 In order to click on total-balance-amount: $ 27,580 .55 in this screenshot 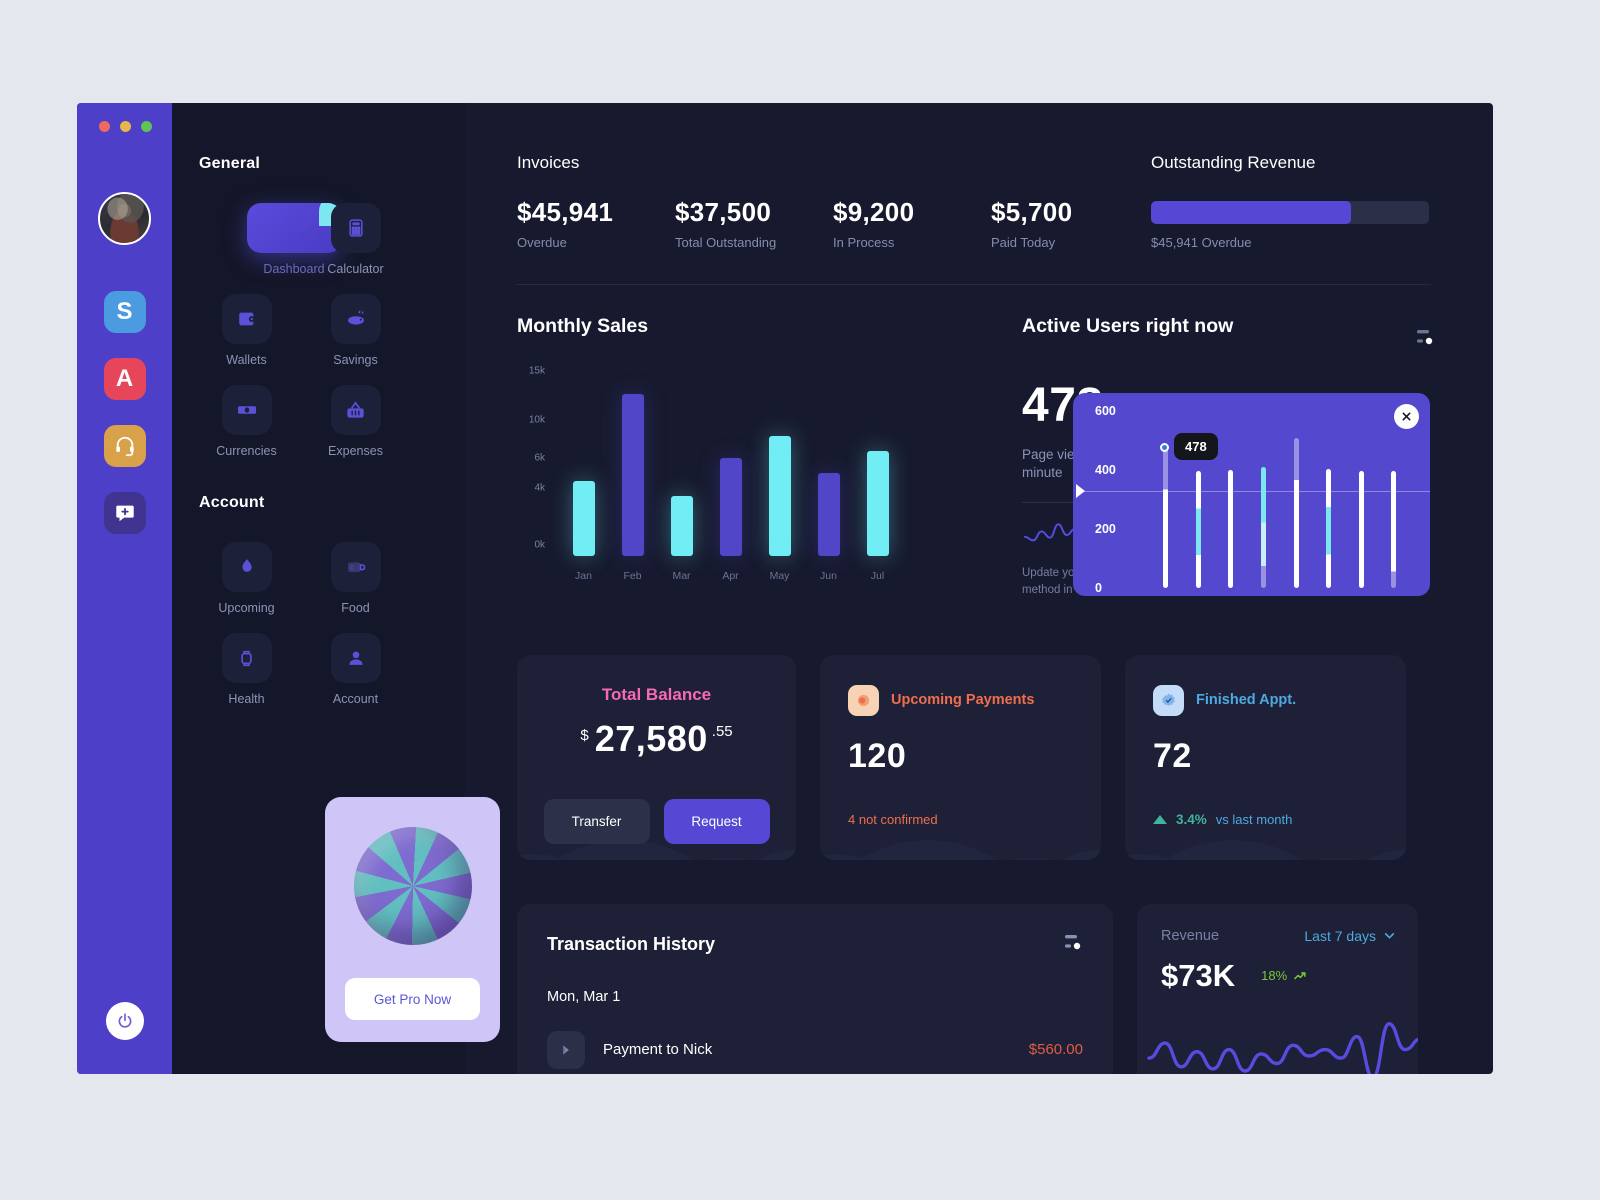, I will do `click(656, 738)`.